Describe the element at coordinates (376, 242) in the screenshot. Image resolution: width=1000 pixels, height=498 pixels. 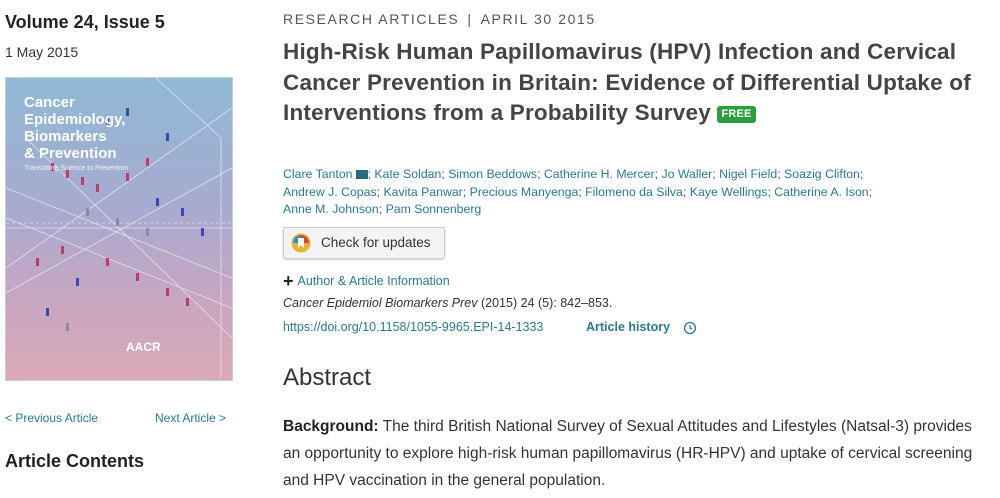
I see `check-for-updates-label: Check for updates` at that location.